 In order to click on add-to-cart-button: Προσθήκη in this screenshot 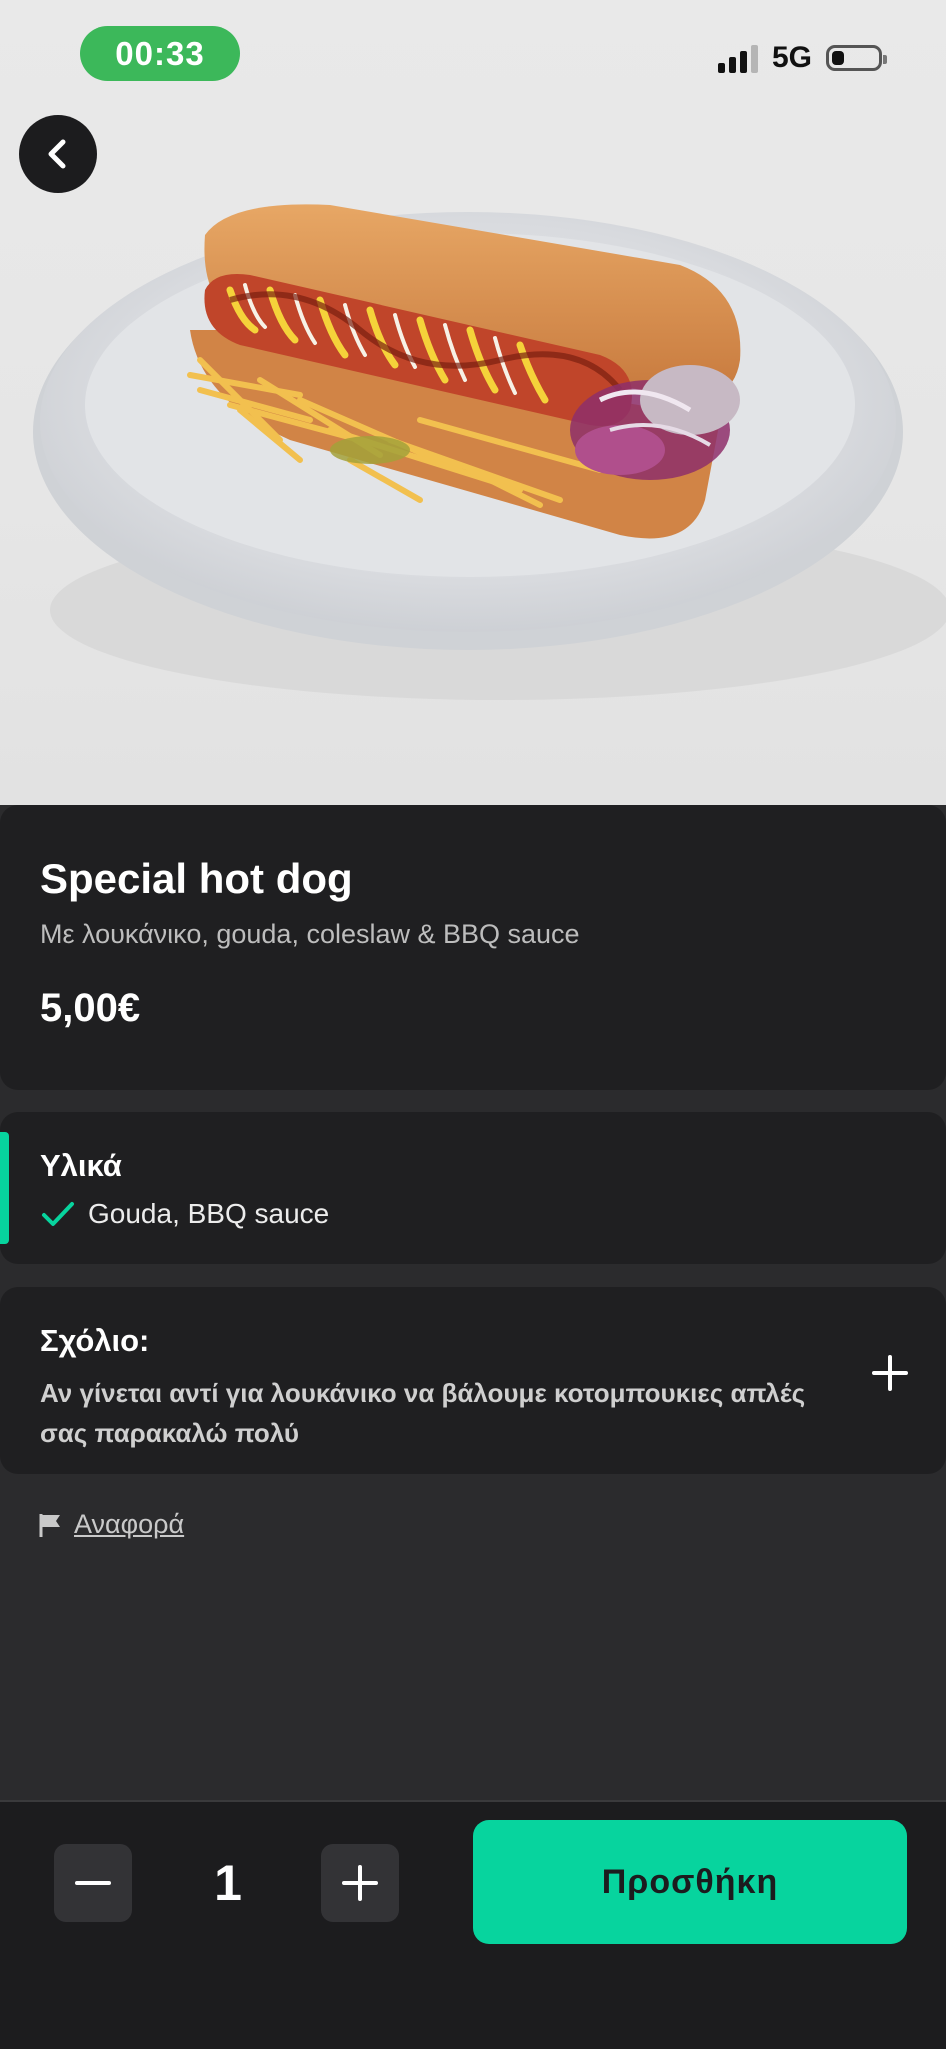, I will do `click(690, 1882)`.